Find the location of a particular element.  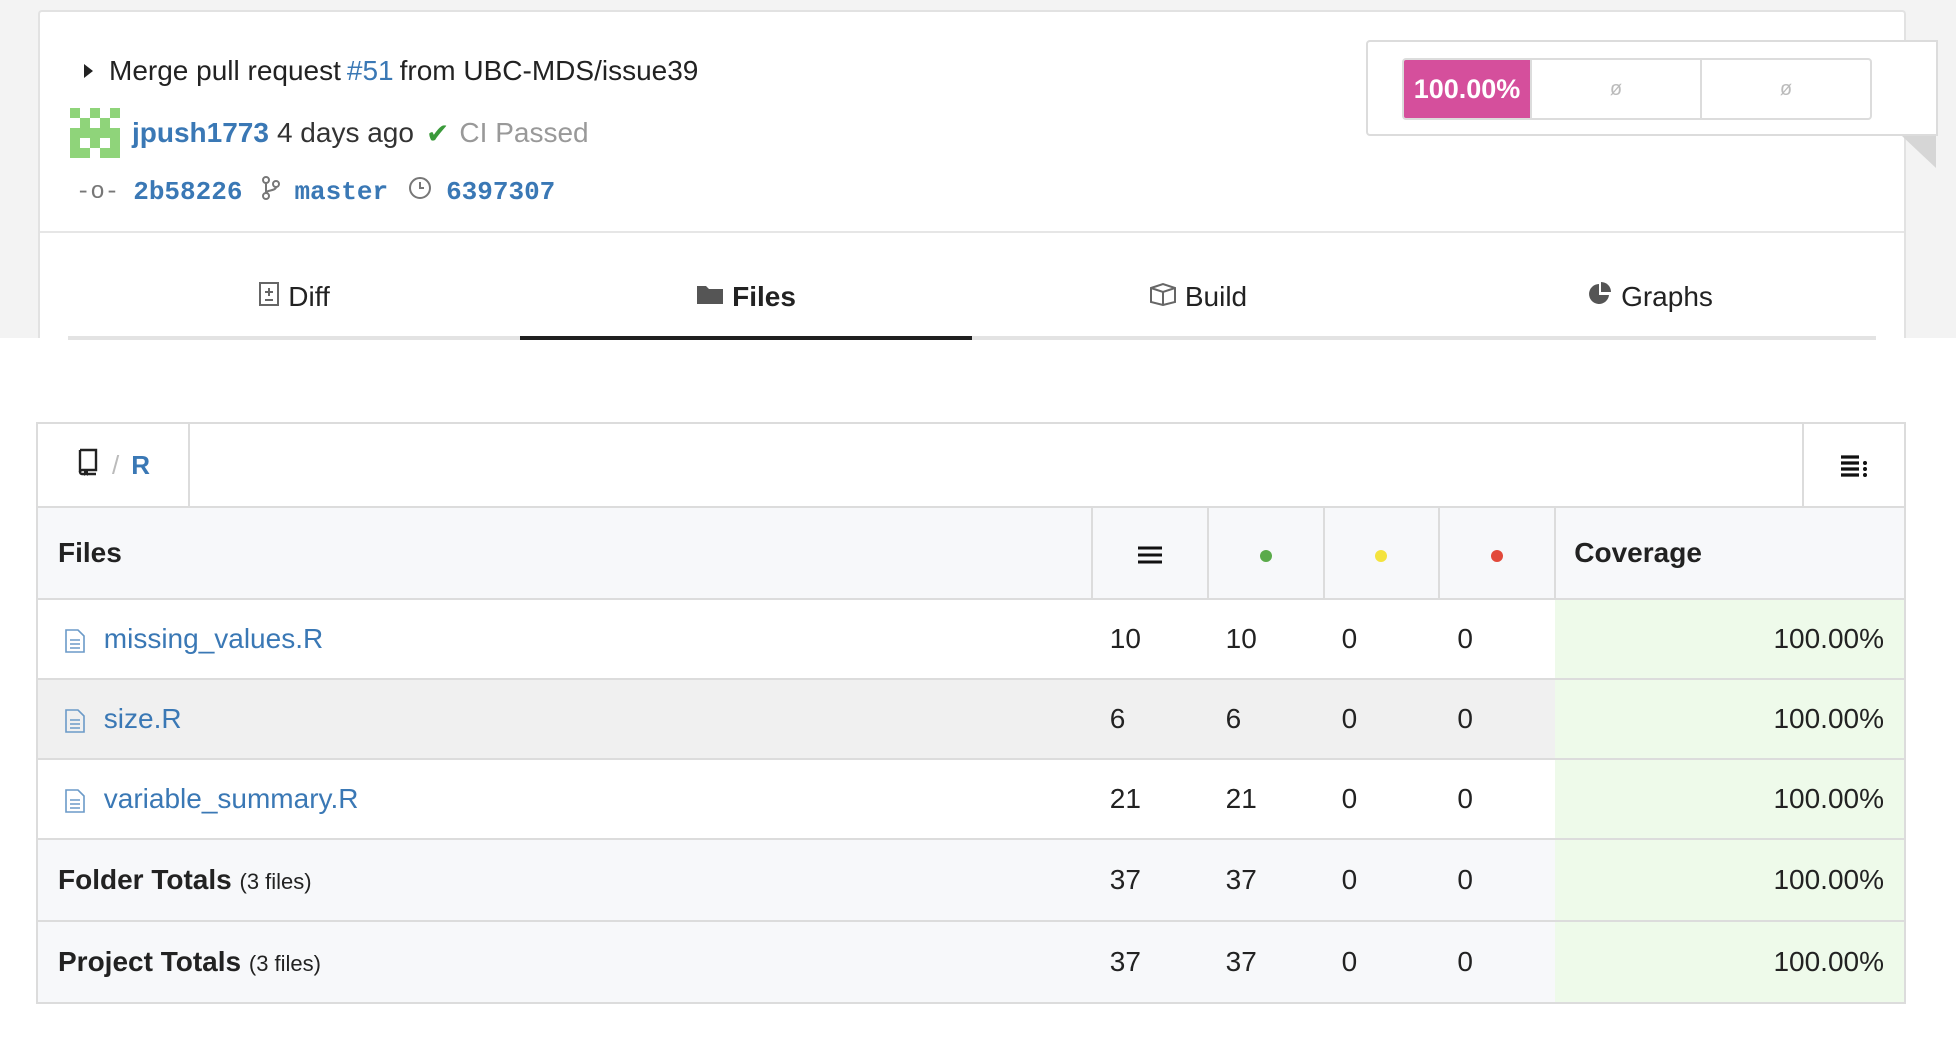

project-totals-file-count: (3 files) is located at coordinates (284, 963).